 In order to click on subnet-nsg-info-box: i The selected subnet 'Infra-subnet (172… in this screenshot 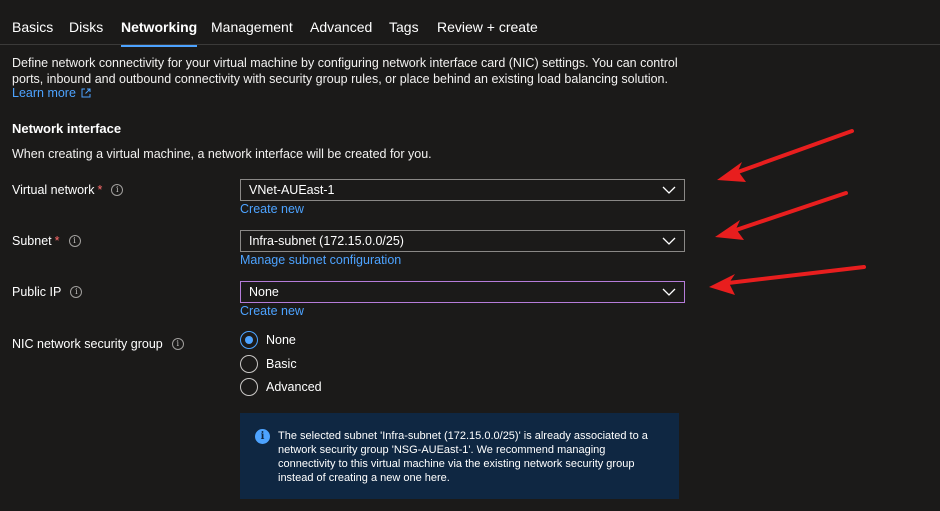, I will do `click(459, 456)`.